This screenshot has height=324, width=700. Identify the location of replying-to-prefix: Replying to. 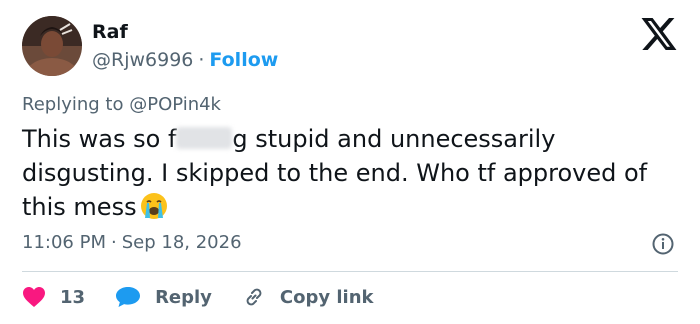
(73, 104).